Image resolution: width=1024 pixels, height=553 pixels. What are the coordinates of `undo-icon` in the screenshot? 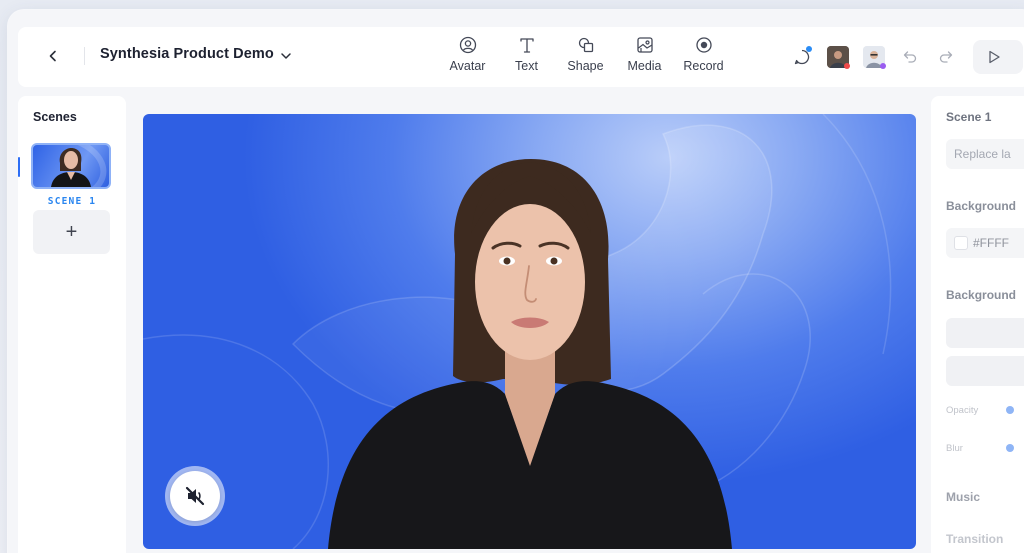 It's located at (910, 57).